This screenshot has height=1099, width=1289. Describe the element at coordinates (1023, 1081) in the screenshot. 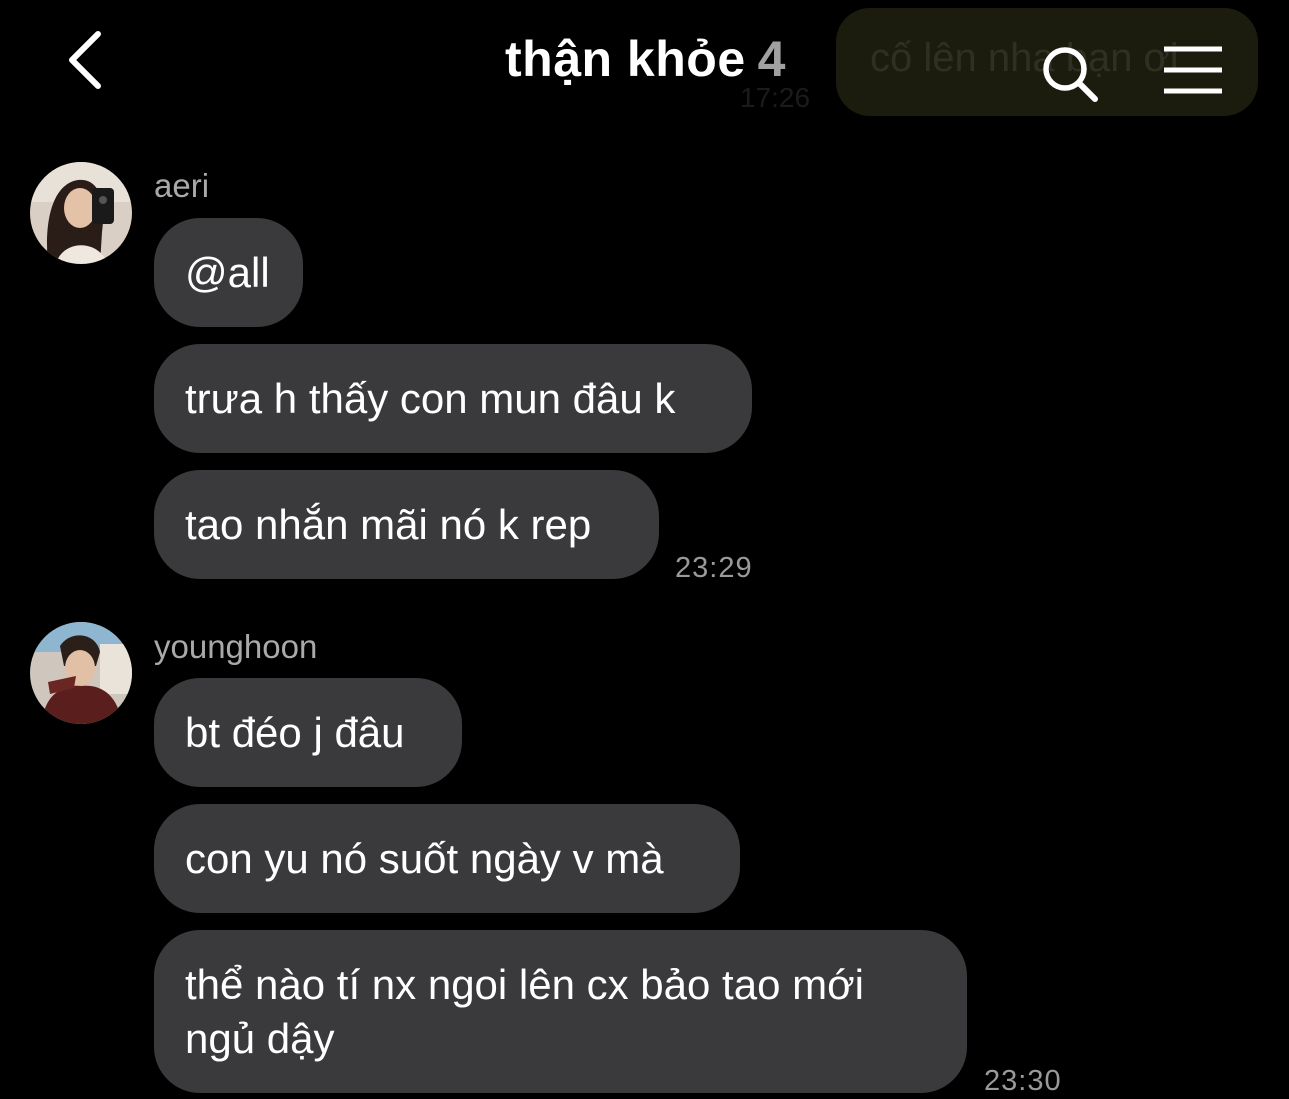

I see `message-timestamp: 23:30` at that location.